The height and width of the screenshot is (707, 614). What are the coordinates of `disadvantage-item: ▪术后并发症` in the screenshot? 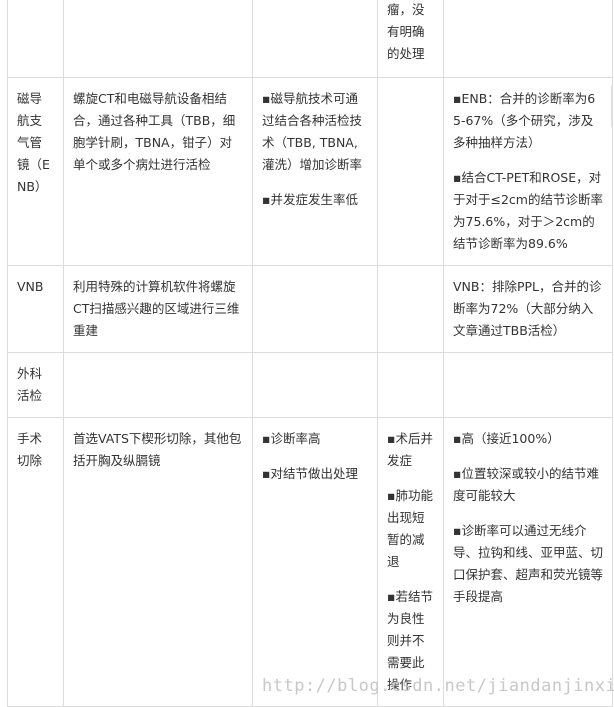 It's located at (410, 449).